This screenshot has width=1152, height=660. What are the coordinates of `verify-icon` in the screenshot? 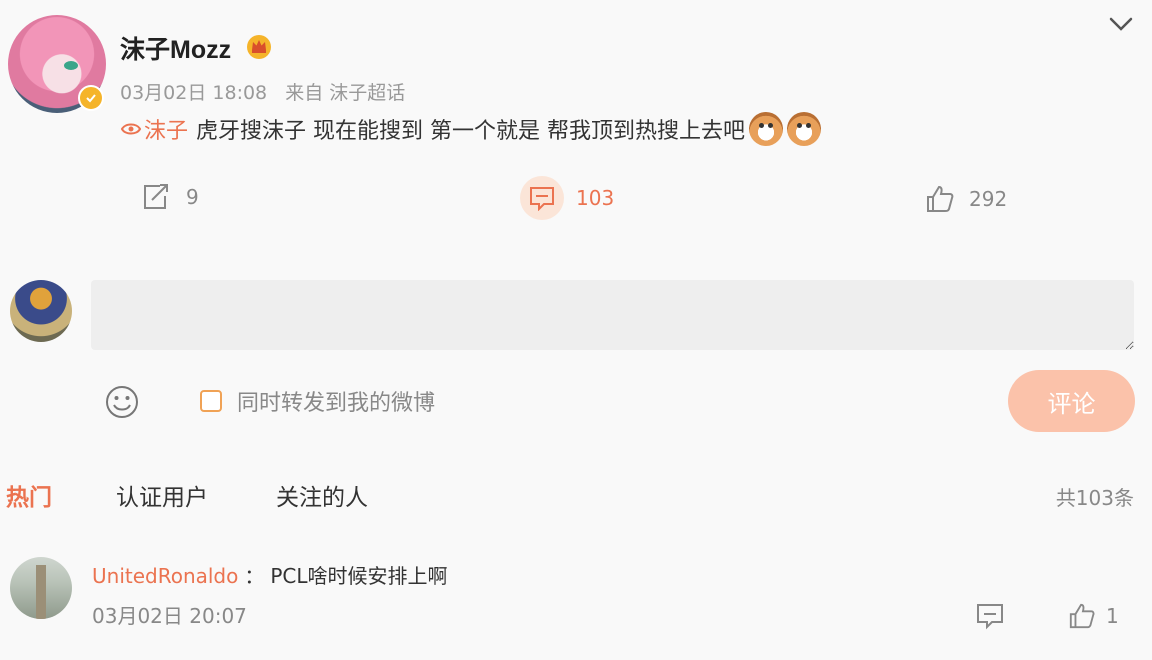 It's located at (91, 98).